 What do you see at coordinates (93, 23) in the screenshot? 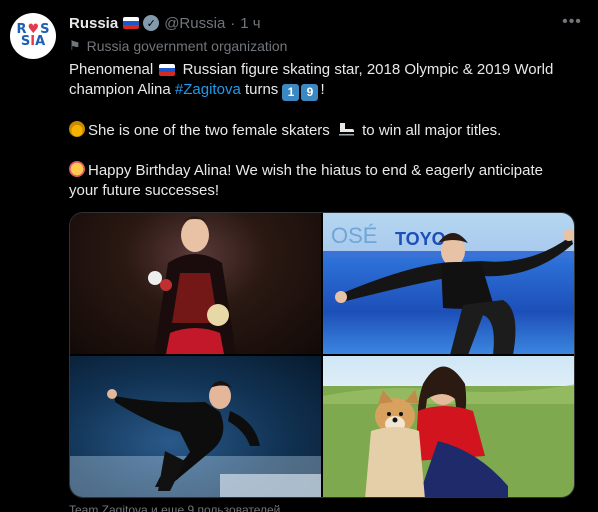
I see `display-name: Russia` at bounding box center [93, 23].